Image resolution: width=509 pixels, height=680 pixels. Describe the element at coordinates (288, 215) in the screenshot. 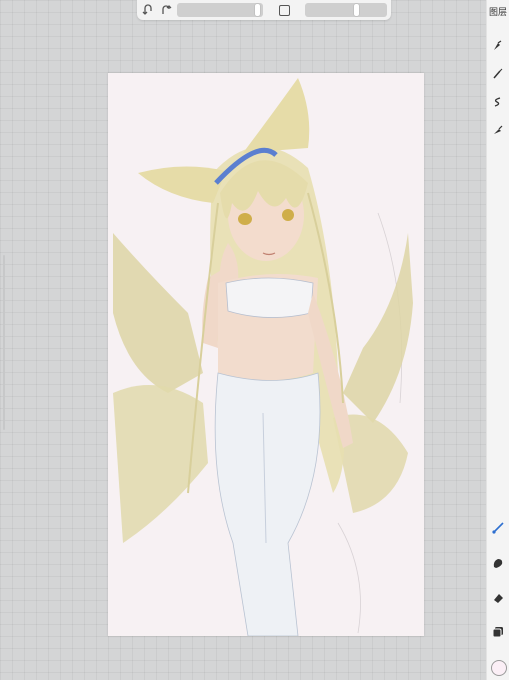

I see `eye-right` at that location.